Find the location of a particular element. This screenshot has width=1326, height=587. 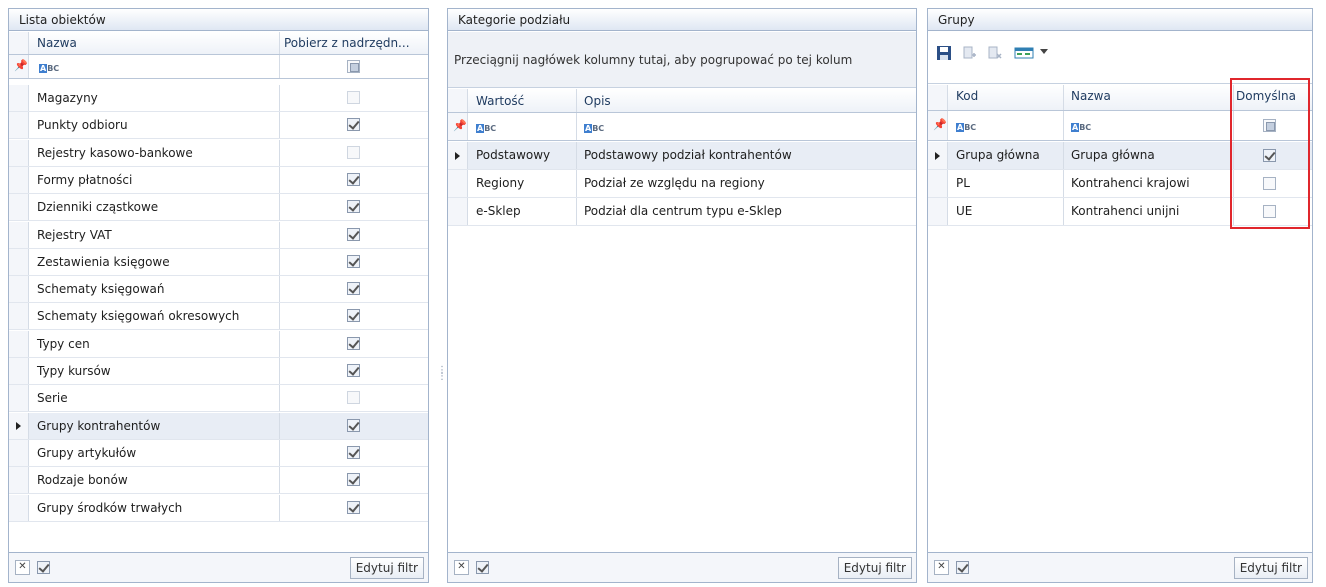

row-name: Grupa główna is located at coordinates (1113, 155).